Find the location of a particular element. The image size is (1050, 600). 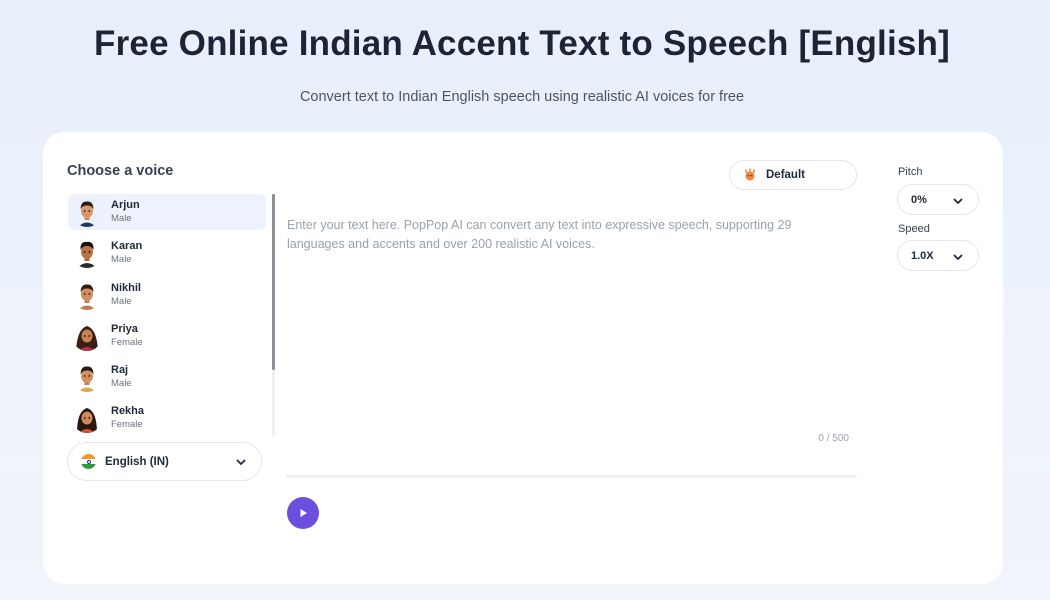

voice-item-priya: Priya Female is located at coordinates (167, 336).